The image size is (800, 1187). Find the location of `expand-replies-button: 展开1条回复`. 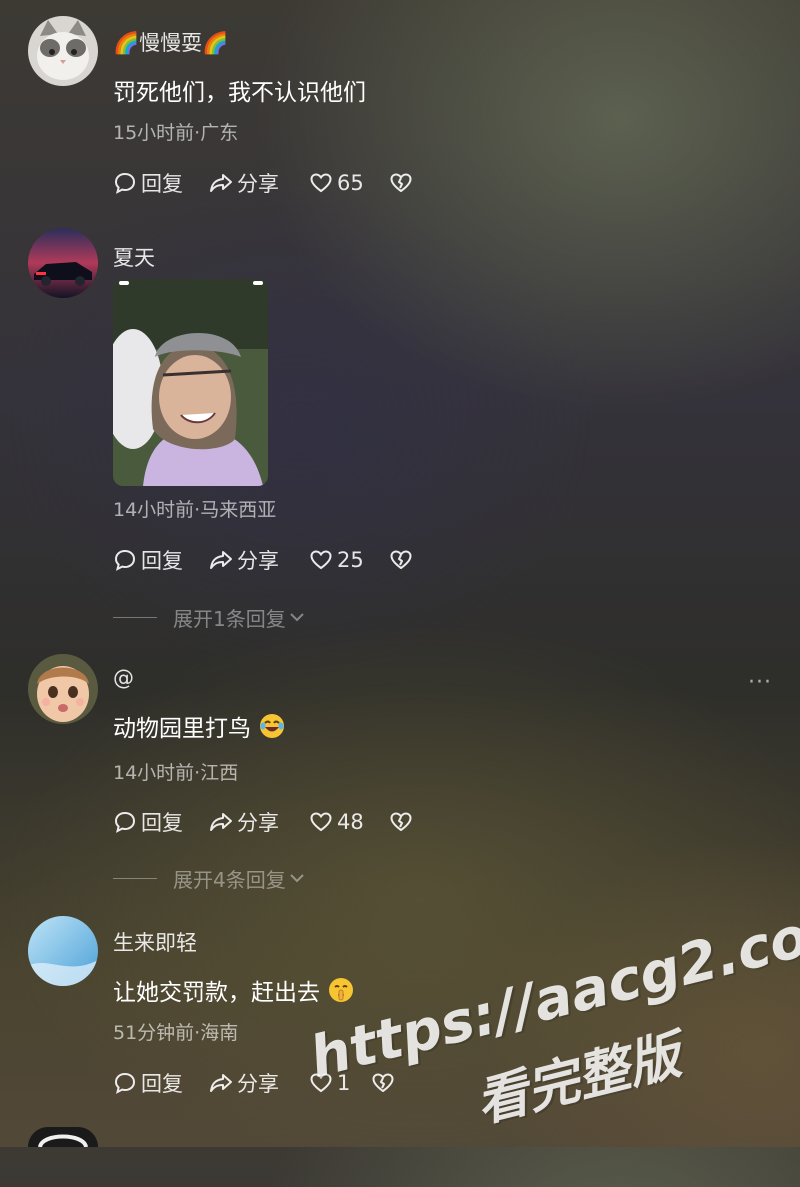

expand-replies-button: 展开1条回复 is located at coordinates (209, 617).